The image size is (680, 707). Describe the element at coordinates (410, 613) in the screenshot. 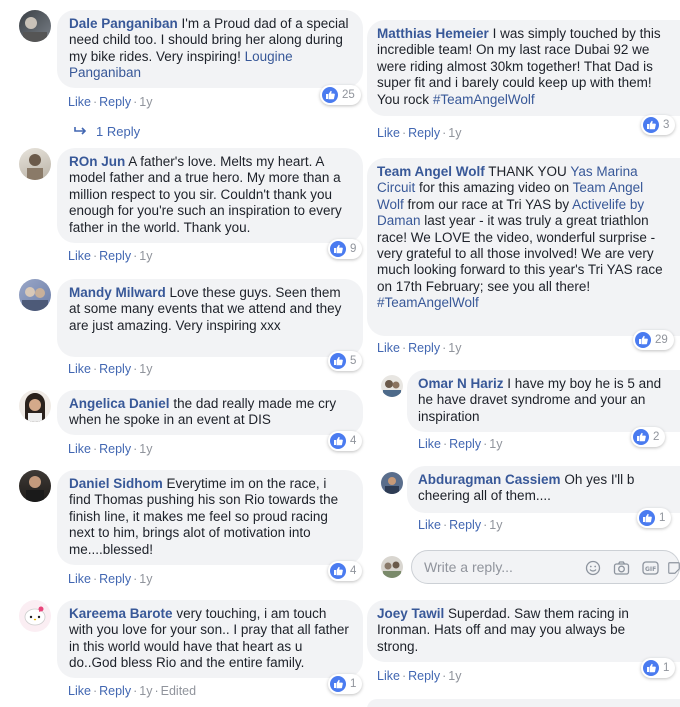

I see `comment-author: Joey Tawil` at that location.